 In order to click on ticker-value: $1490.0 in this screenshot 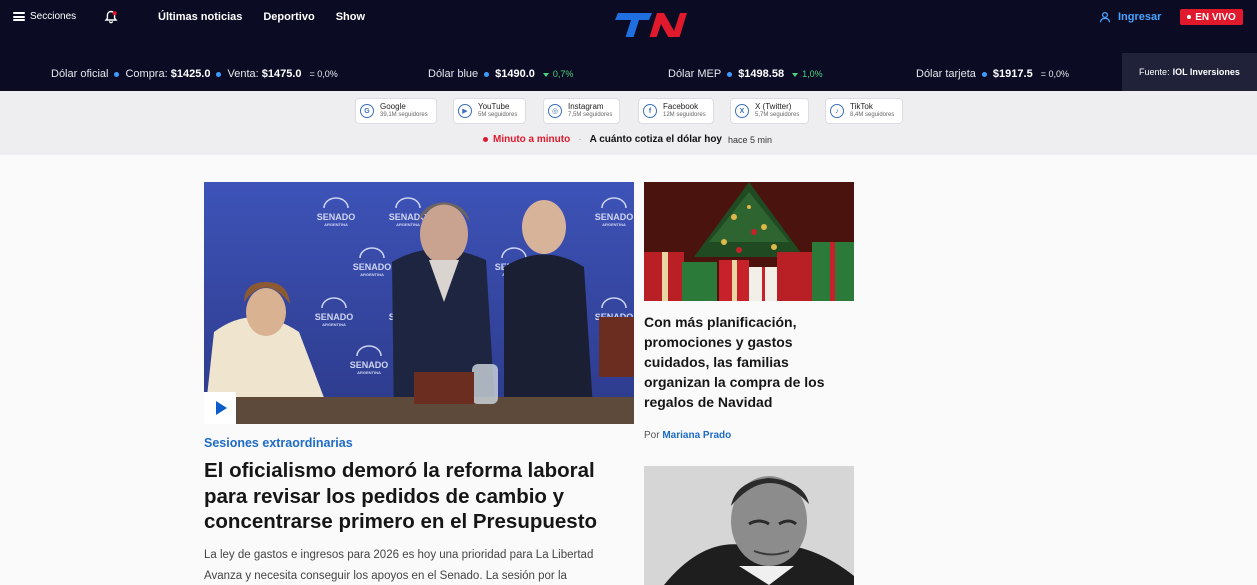, I will do `click(515, 74)`.